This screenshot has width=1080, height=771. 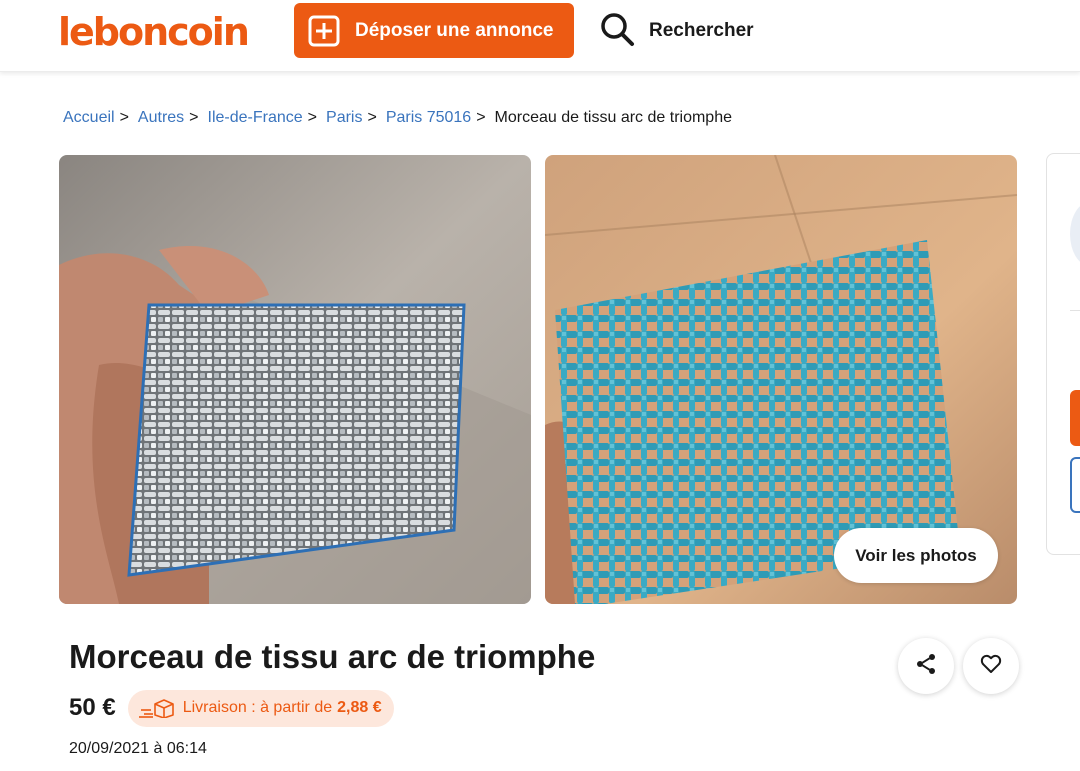 What do you see at coordinates (89, 118) in the screenshot?
I see `breadcrumb-home: Accueil` at bounding box center [89, 118].